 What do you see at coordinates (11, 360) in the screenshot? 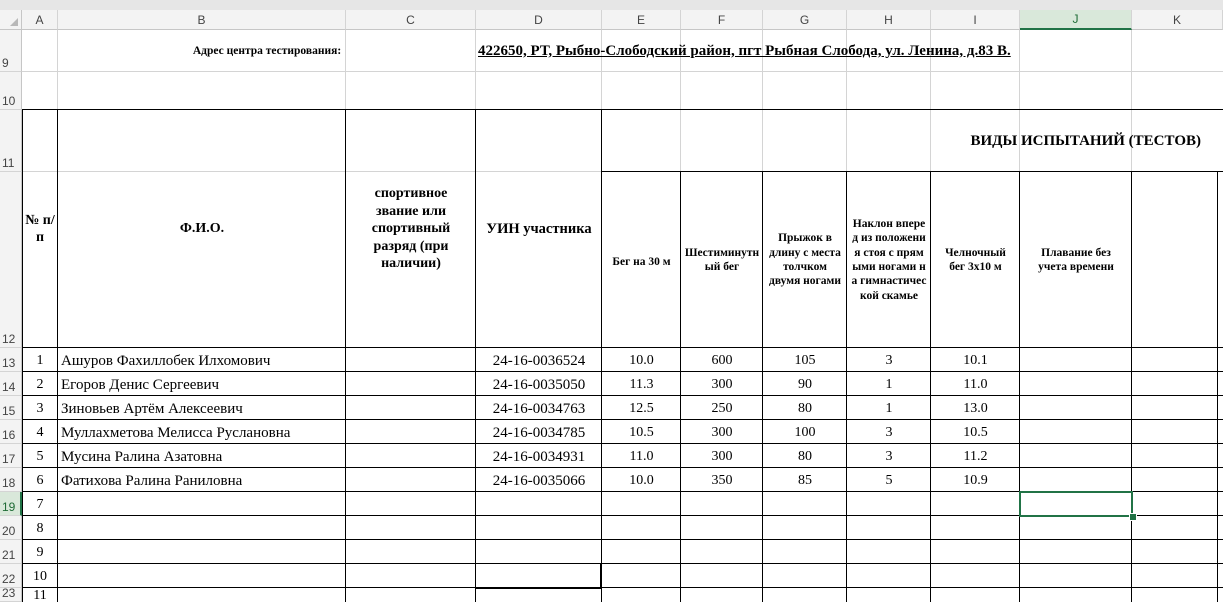
I see `row-header-13: 13` at bounding box center [11, 360].